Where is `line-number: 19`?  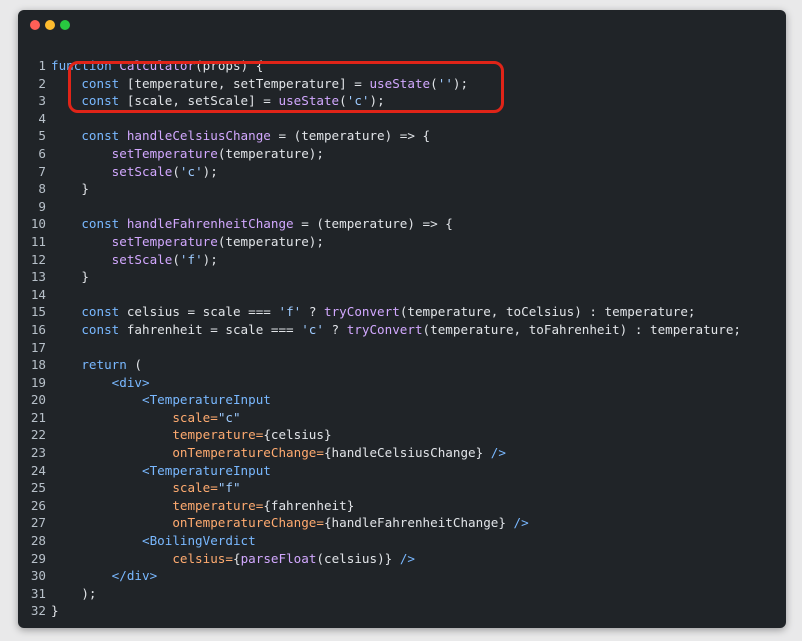 line-number: 19 is located at coordinates (38, 382).